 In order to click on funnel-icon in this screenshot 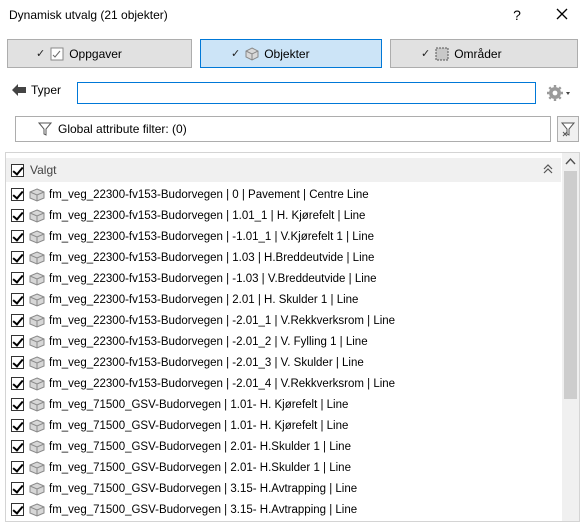, I will do `click(45, 129)`.